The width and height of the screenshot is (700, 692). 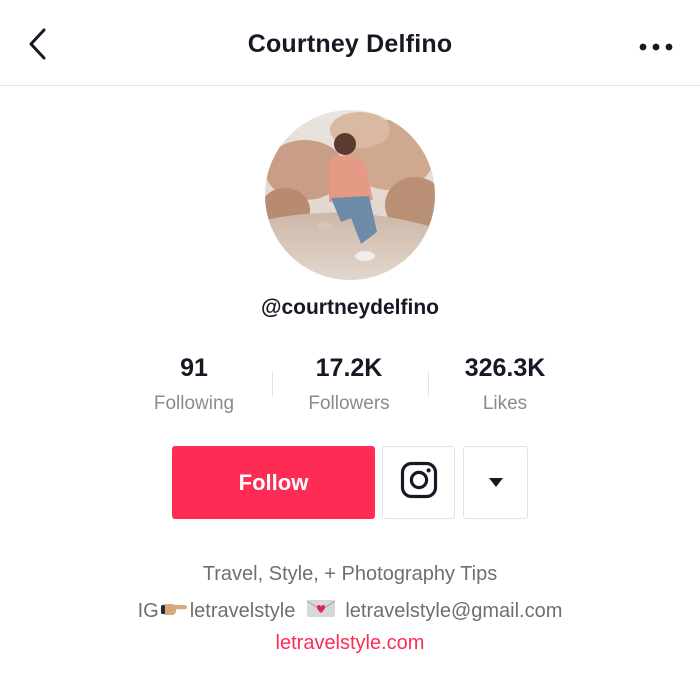 I want to click on stat-likes: 326.3K Likes, so click(x=505, y=383).